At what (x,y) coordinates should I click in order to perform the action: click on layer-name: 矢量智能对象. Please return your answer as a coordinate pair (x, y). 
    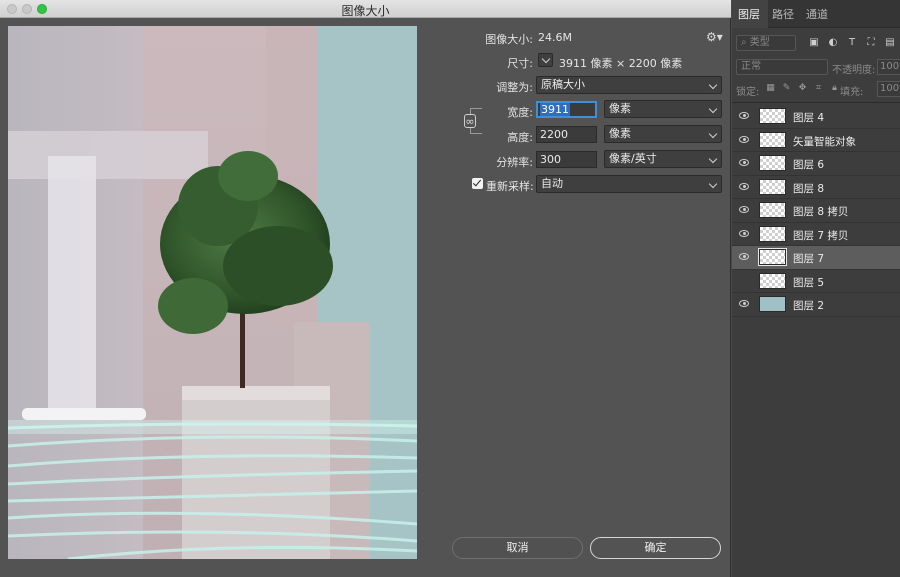
    Looking at the image, I should click on (824, 141).